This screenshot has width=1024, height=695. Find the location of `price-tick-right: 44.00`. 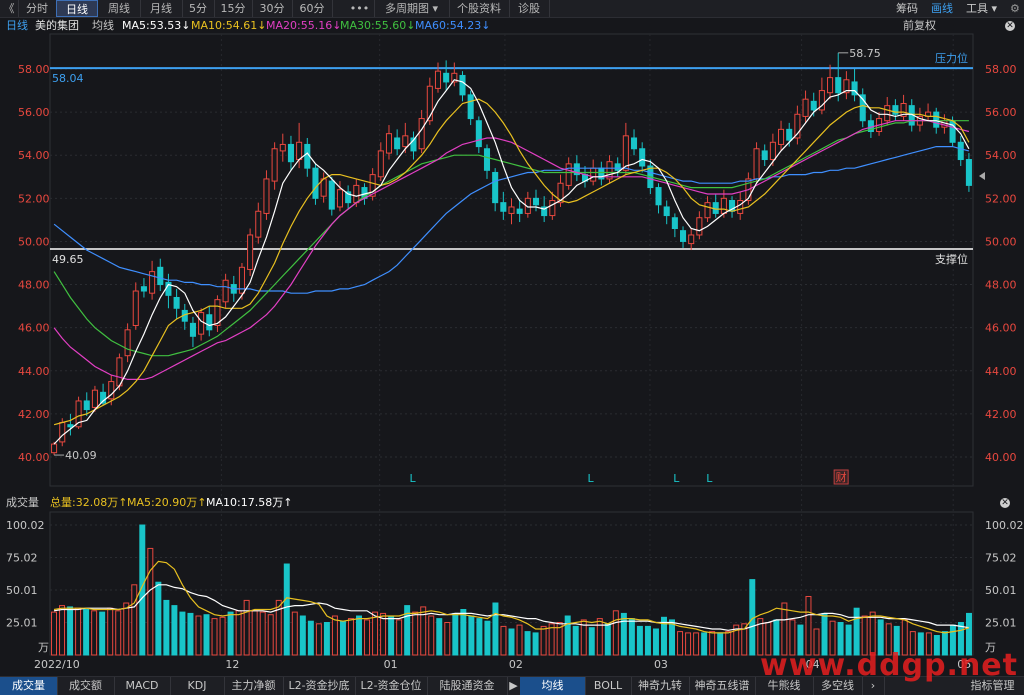

price-tick-right: 44.00 is located at coordinates (1001, 371).